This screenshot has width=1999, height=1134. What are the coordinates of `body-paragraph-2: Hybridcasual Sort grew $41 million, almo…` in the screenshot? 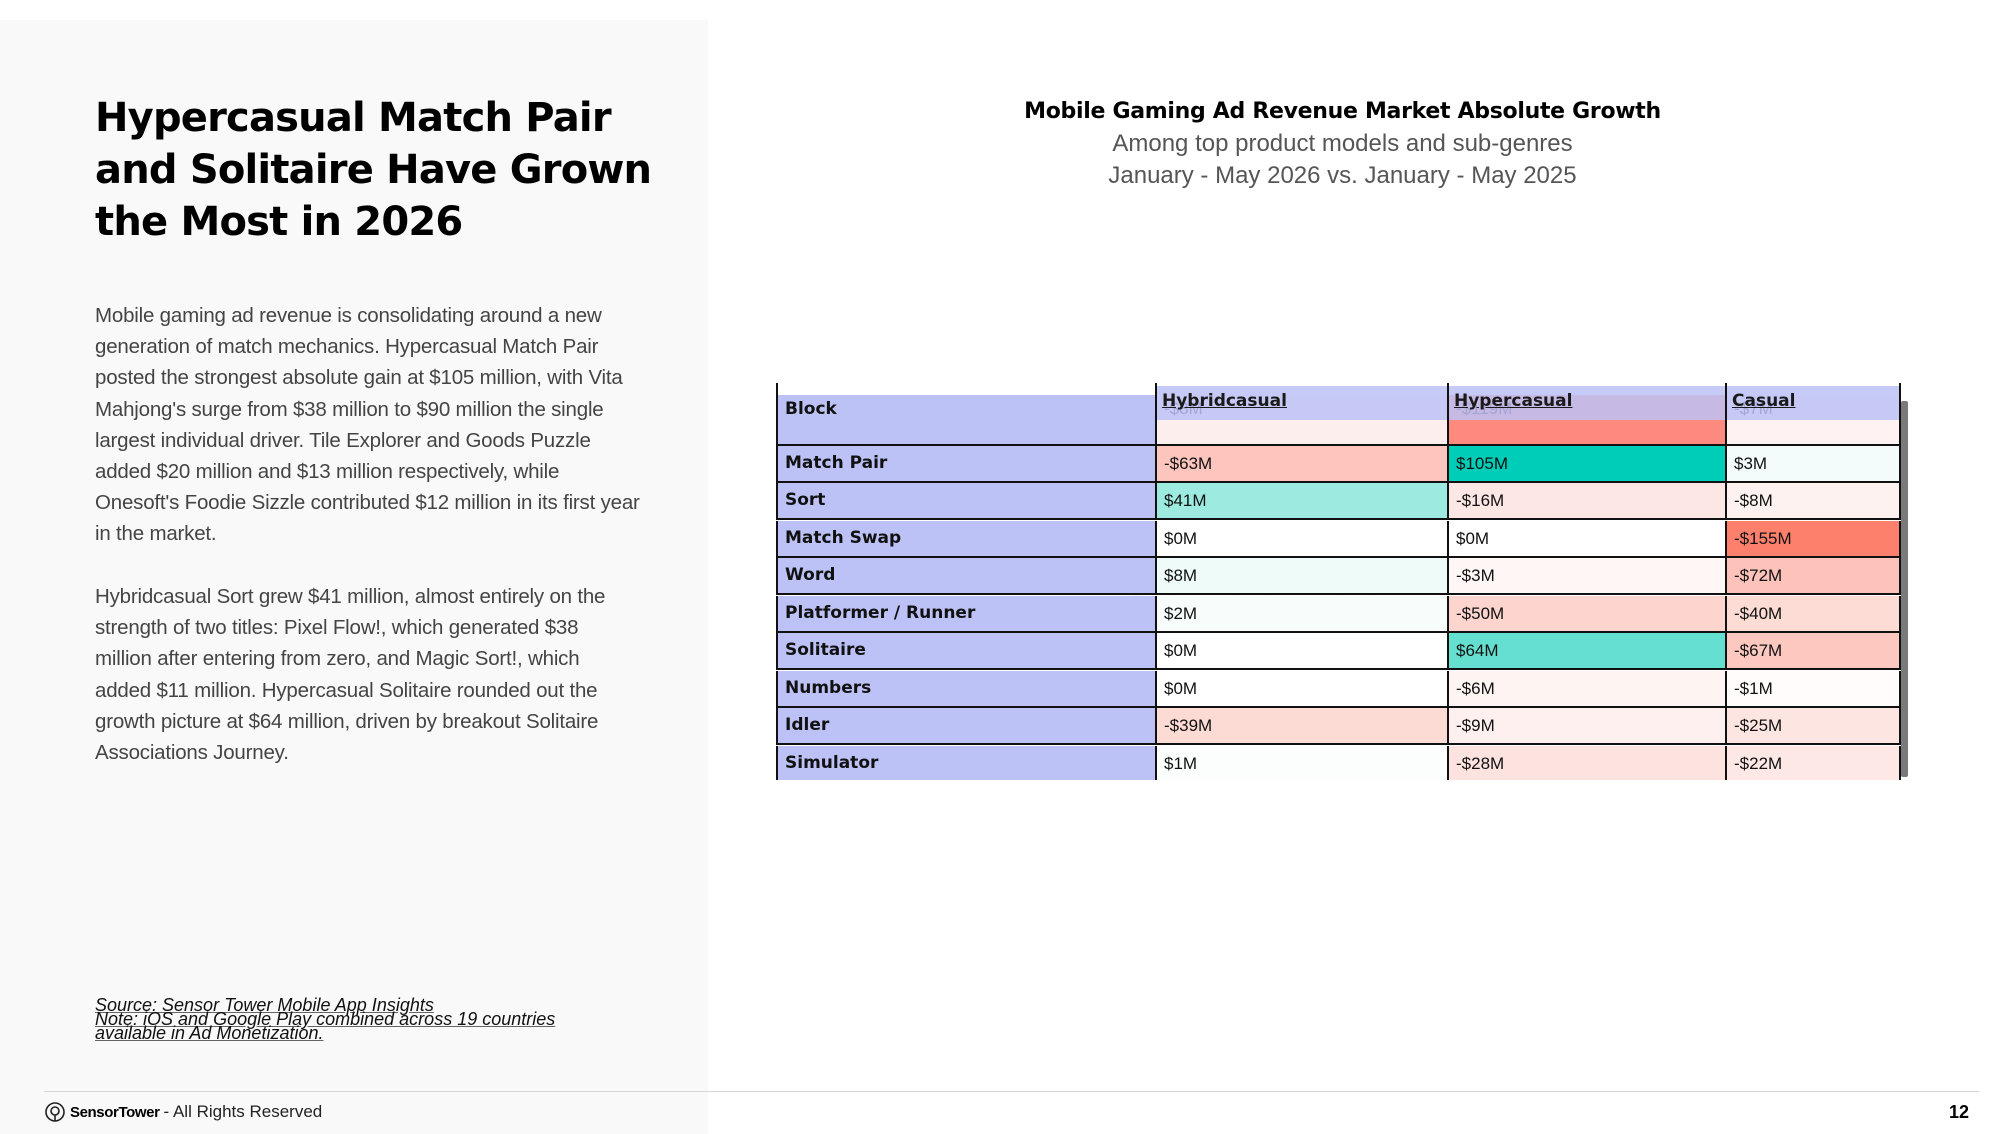 It's located at (350, 675).